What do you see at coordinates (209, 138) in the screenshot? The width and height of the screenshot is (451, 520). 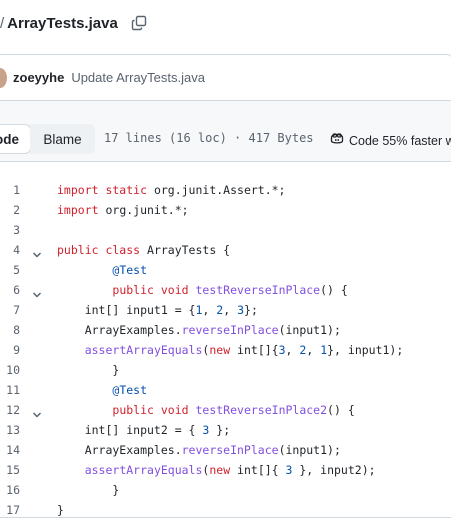 I see `file-info: 17 lines (16 loc) · 417 Bytes` at bounding box center [209, 138].